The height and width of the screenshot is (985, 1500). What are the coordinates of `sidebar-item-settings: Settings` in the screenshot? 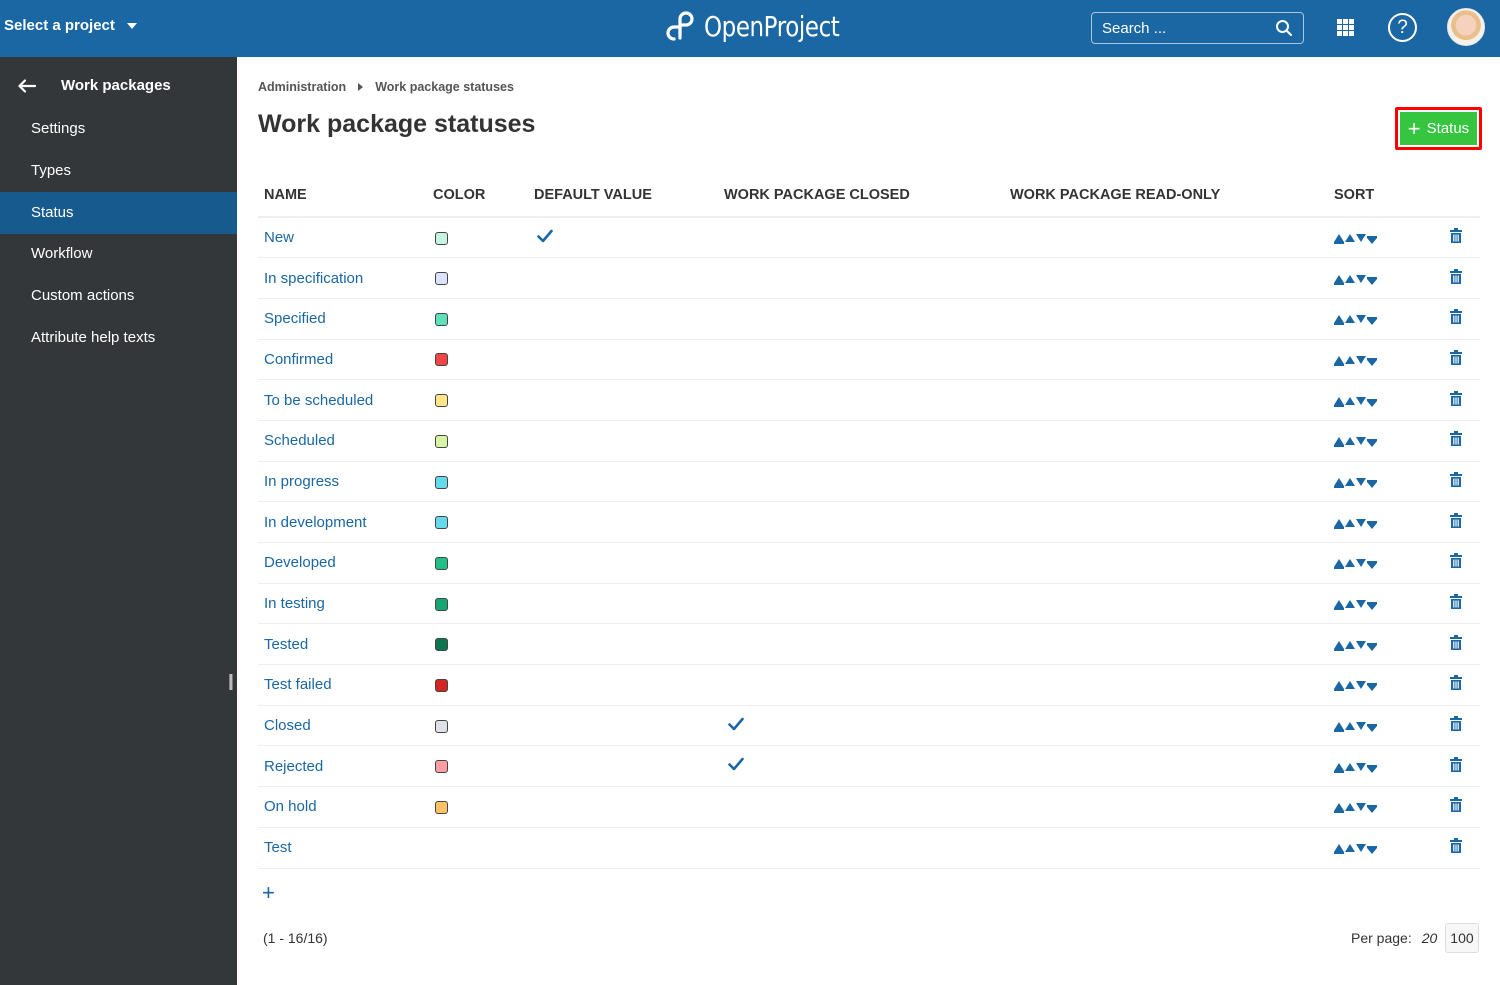 It's located at (118, 129).